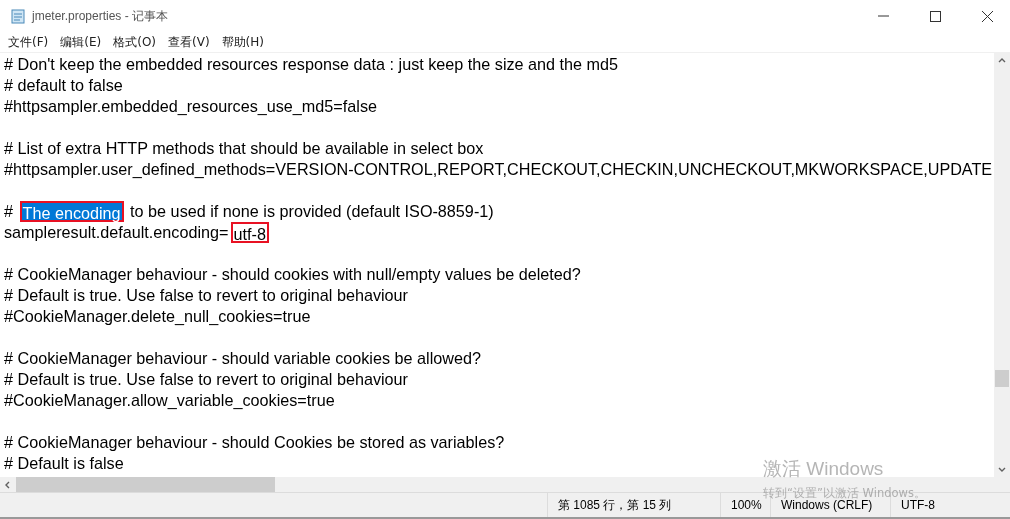 The width and height of the screenshot is (1010, 519). What do you see at coordinates (71, 211) in the screenshot?
I see `highlighted-text: The encoding` at bounding box center [71, 211].